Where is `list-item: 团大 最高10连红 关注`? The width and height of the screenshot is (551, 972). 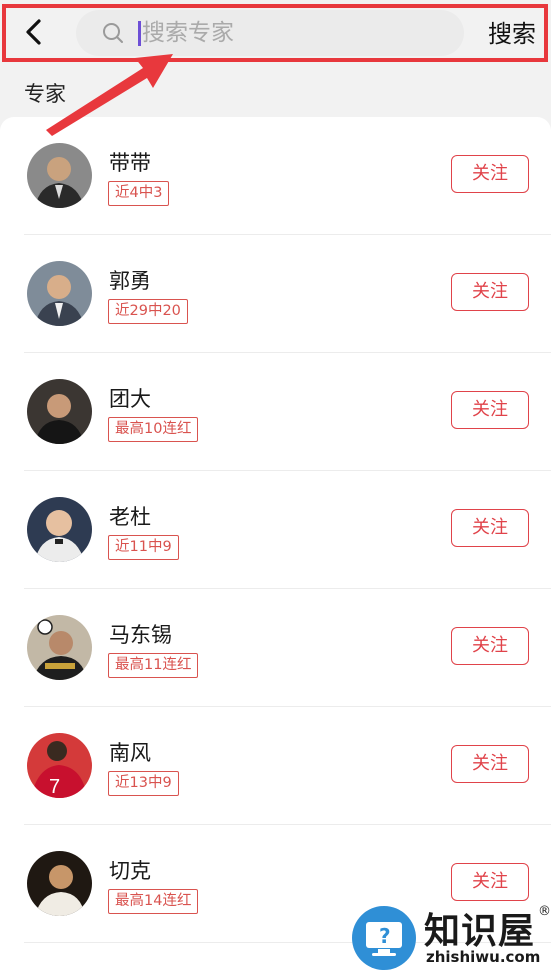 list-item: 团大 最高10连红 关注 is located at coordinates (275, 412).